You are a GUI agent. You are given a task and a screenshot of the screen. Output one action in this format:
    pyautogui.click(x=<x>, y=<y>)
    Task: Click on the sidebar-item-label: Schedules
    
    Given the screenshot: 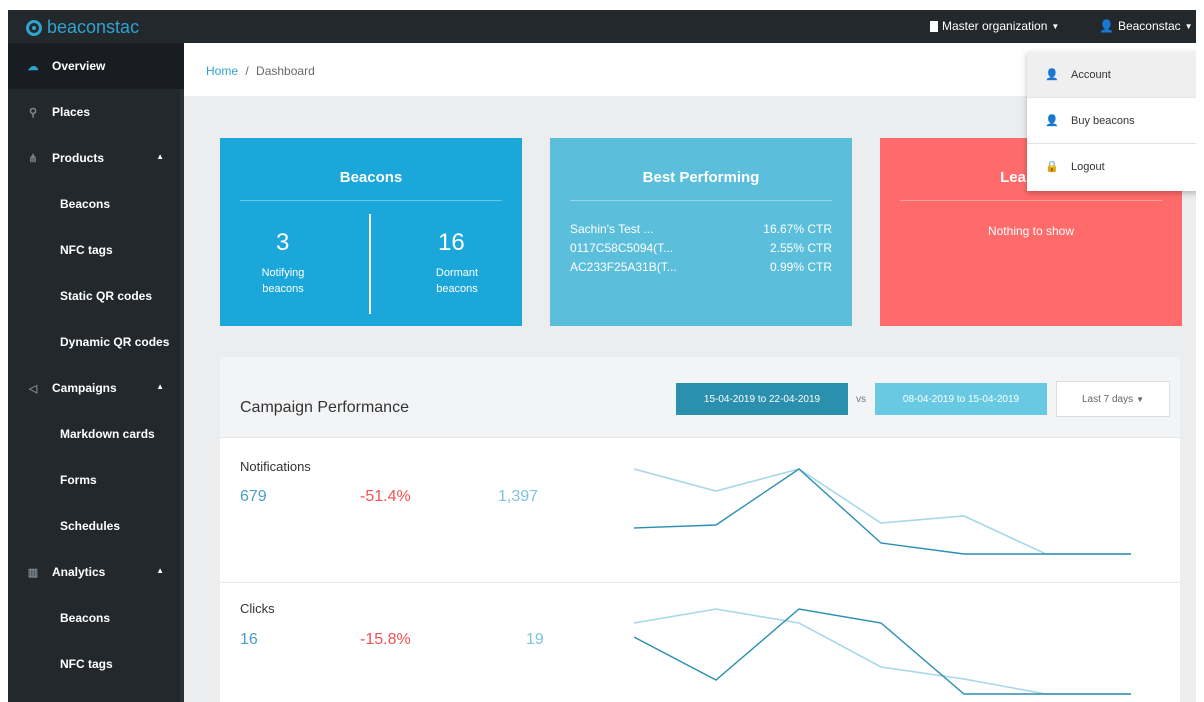 What is the action you would take?
    pyautogui.click(x=90, y=526)
    